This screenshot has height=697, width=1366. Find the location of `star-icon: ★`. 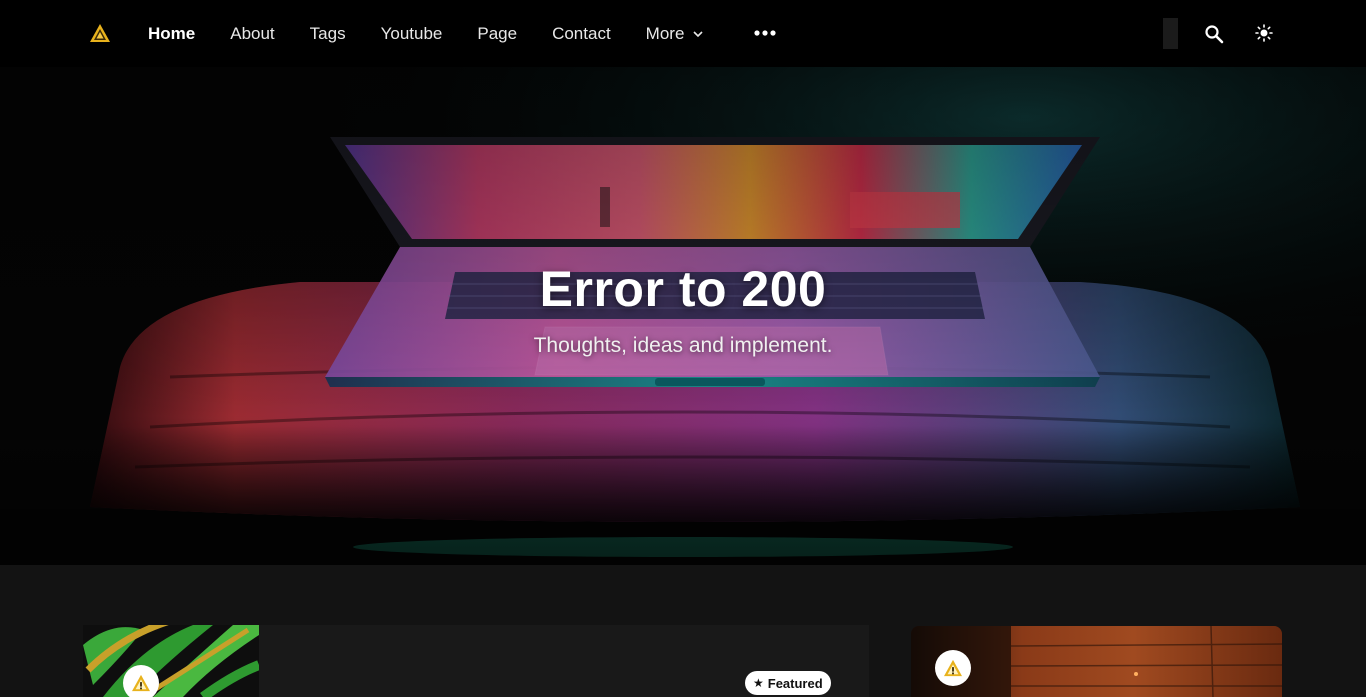

star-icon: ★ is located at coordinates (758, 683).